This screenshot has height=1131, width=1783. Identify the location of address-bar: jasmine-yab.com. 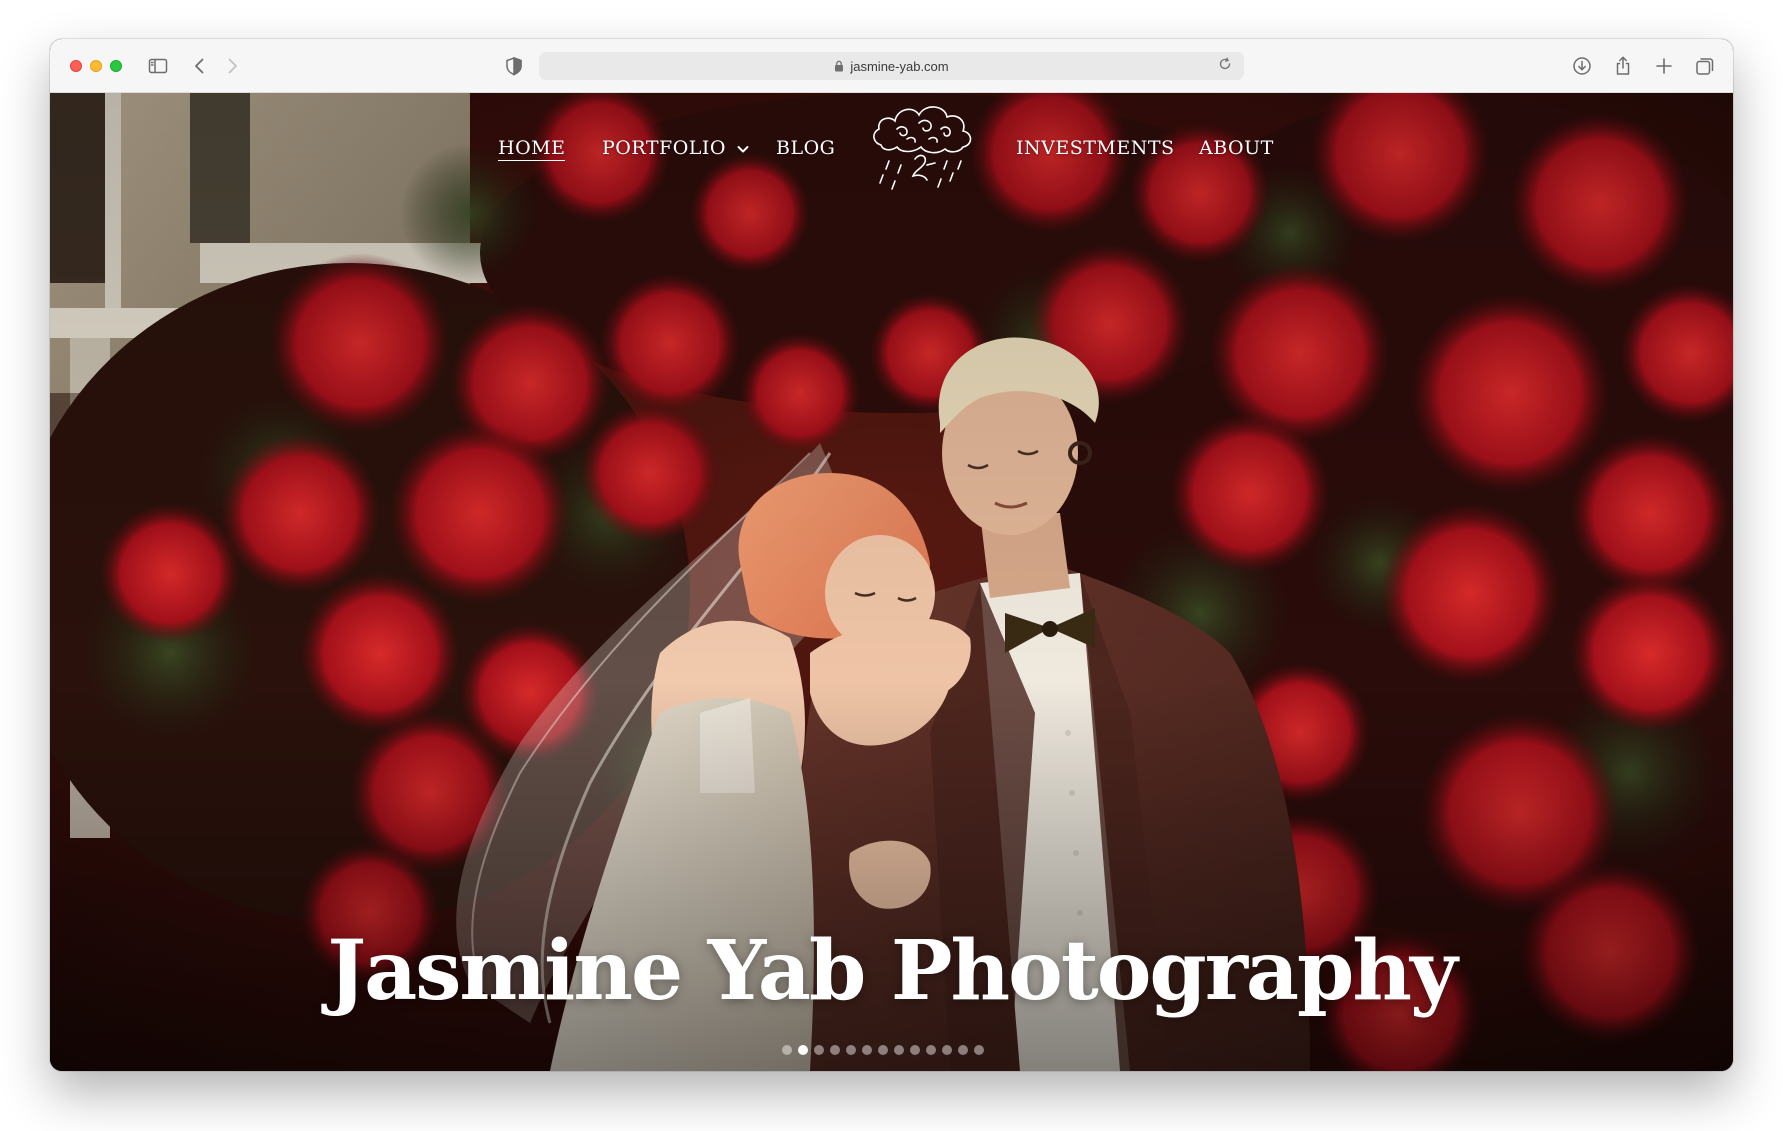
(891, 66).